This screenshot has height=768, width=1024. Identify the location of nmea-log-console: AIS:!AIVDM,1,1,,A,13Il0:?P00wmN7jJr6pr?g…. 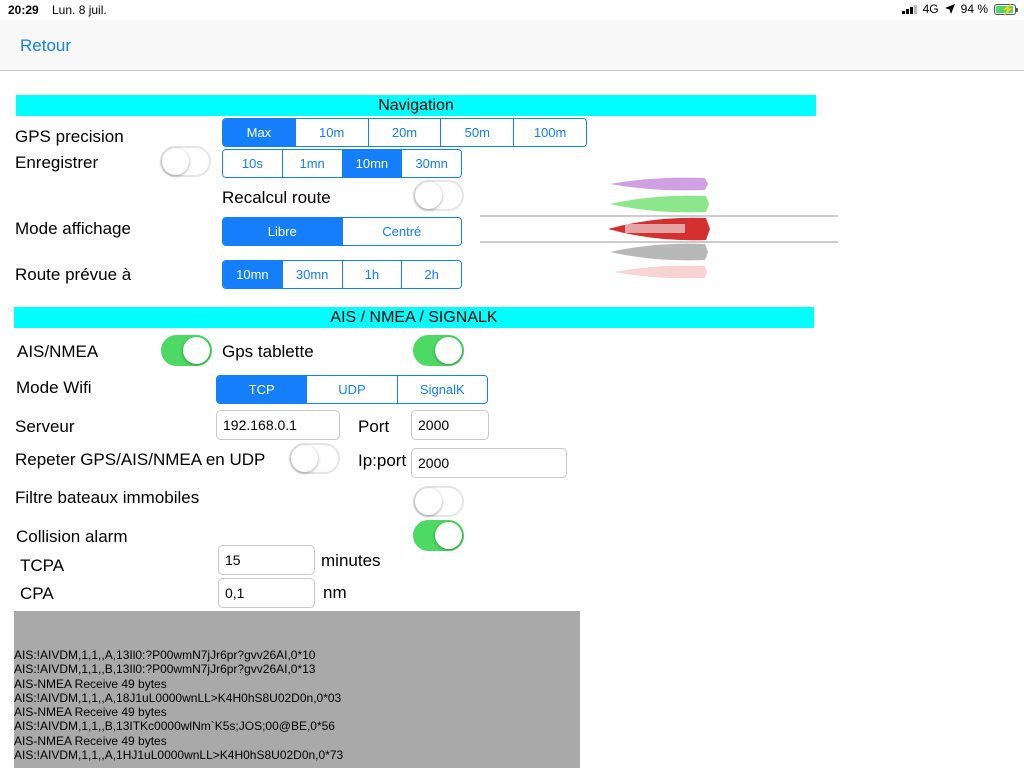
(297, 689).